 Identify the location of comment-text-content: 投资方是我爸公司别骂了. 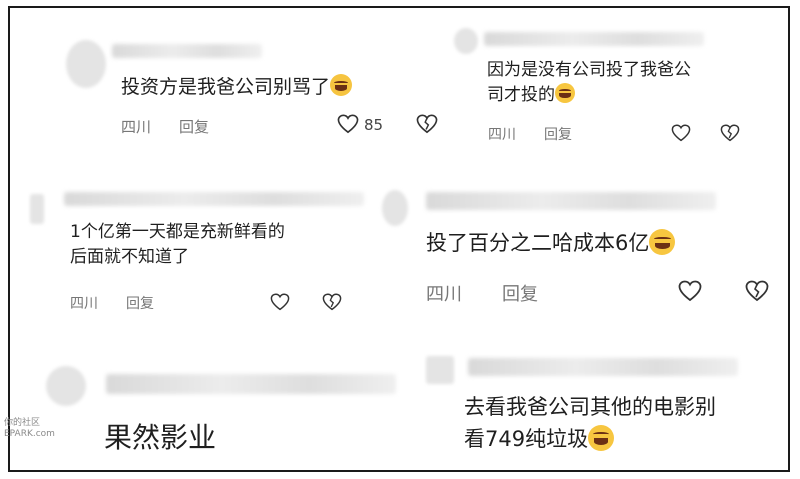
(226, 87).